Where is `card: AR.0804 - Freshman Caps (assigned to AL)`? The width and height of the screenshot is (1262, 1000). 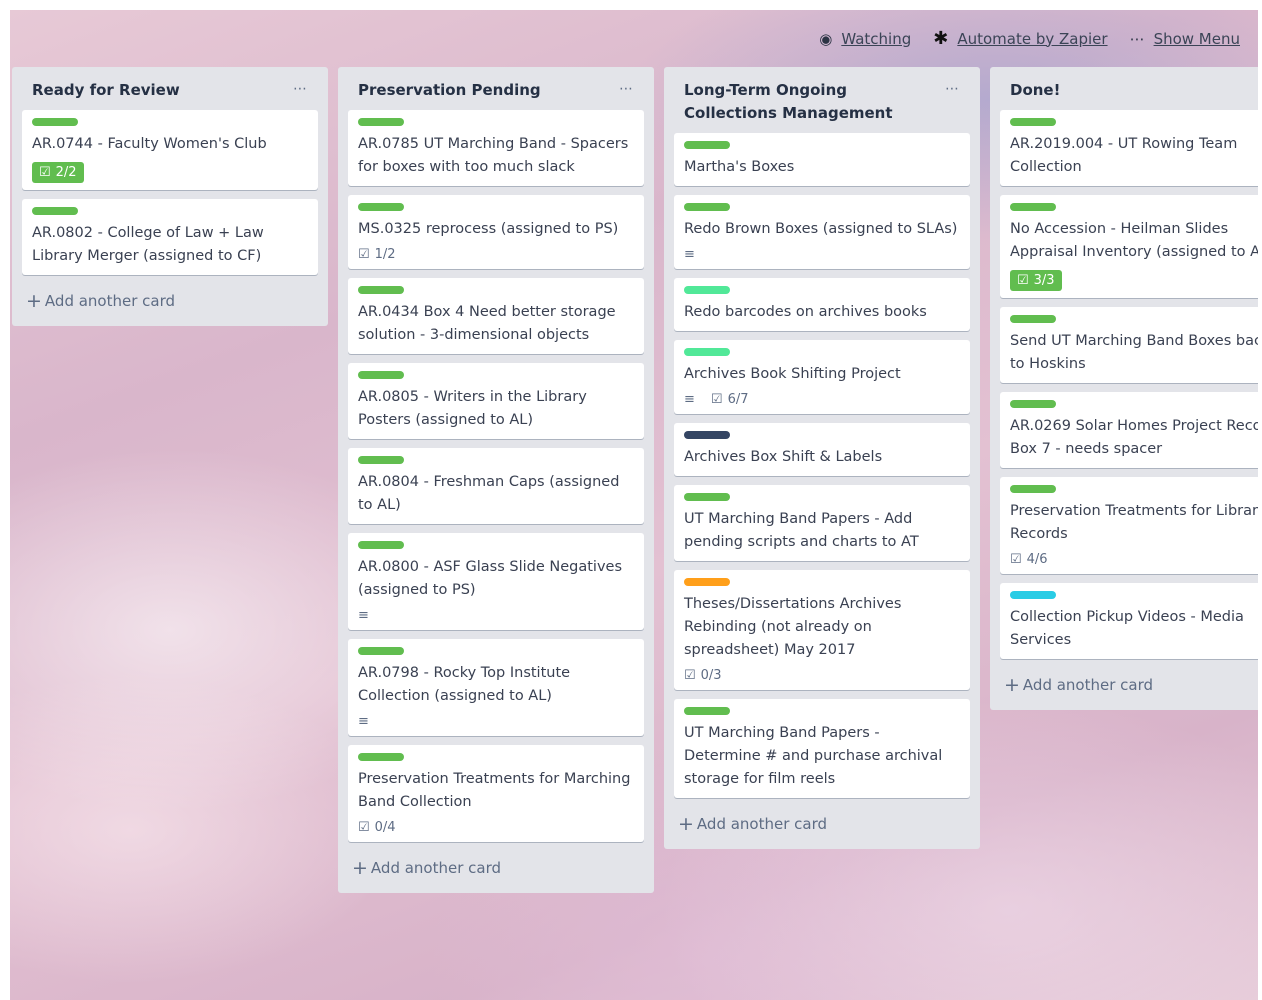
card: AR.0804 - Freshman Caps (assigned to AL) is located at coordinates (496, 486).